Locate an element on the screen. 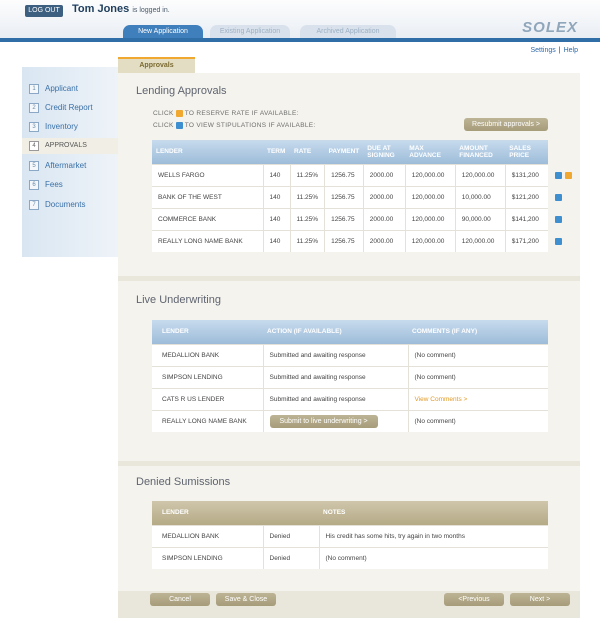 Image resolution: width=600 pixels, height=636 pixels. step-number: 6 is located at coordinates (34, 185).